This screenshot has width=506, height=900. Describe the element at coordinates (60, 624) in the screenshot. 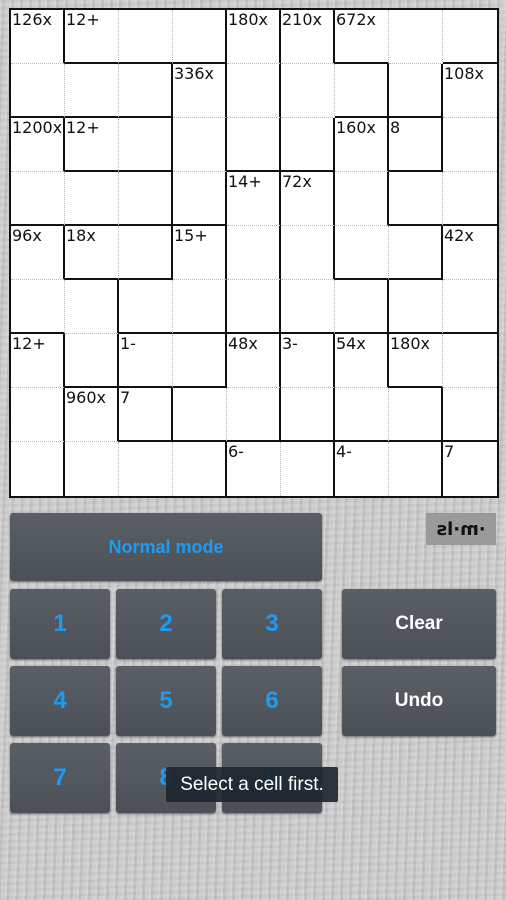

I see `digit-button-1: 1` at that location.